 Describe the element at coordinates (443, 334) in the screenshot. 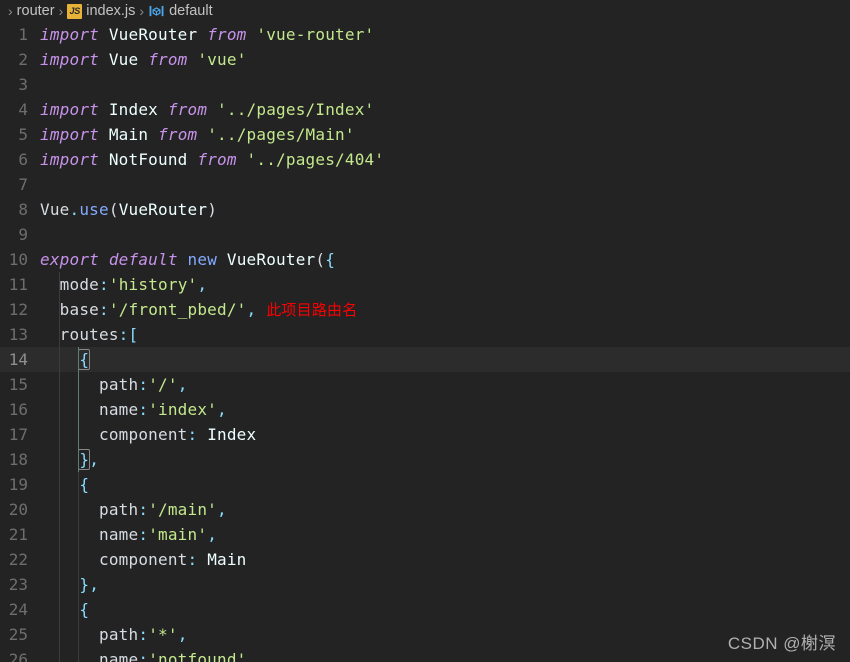

I see `code-line-text: routes:[` at that location.